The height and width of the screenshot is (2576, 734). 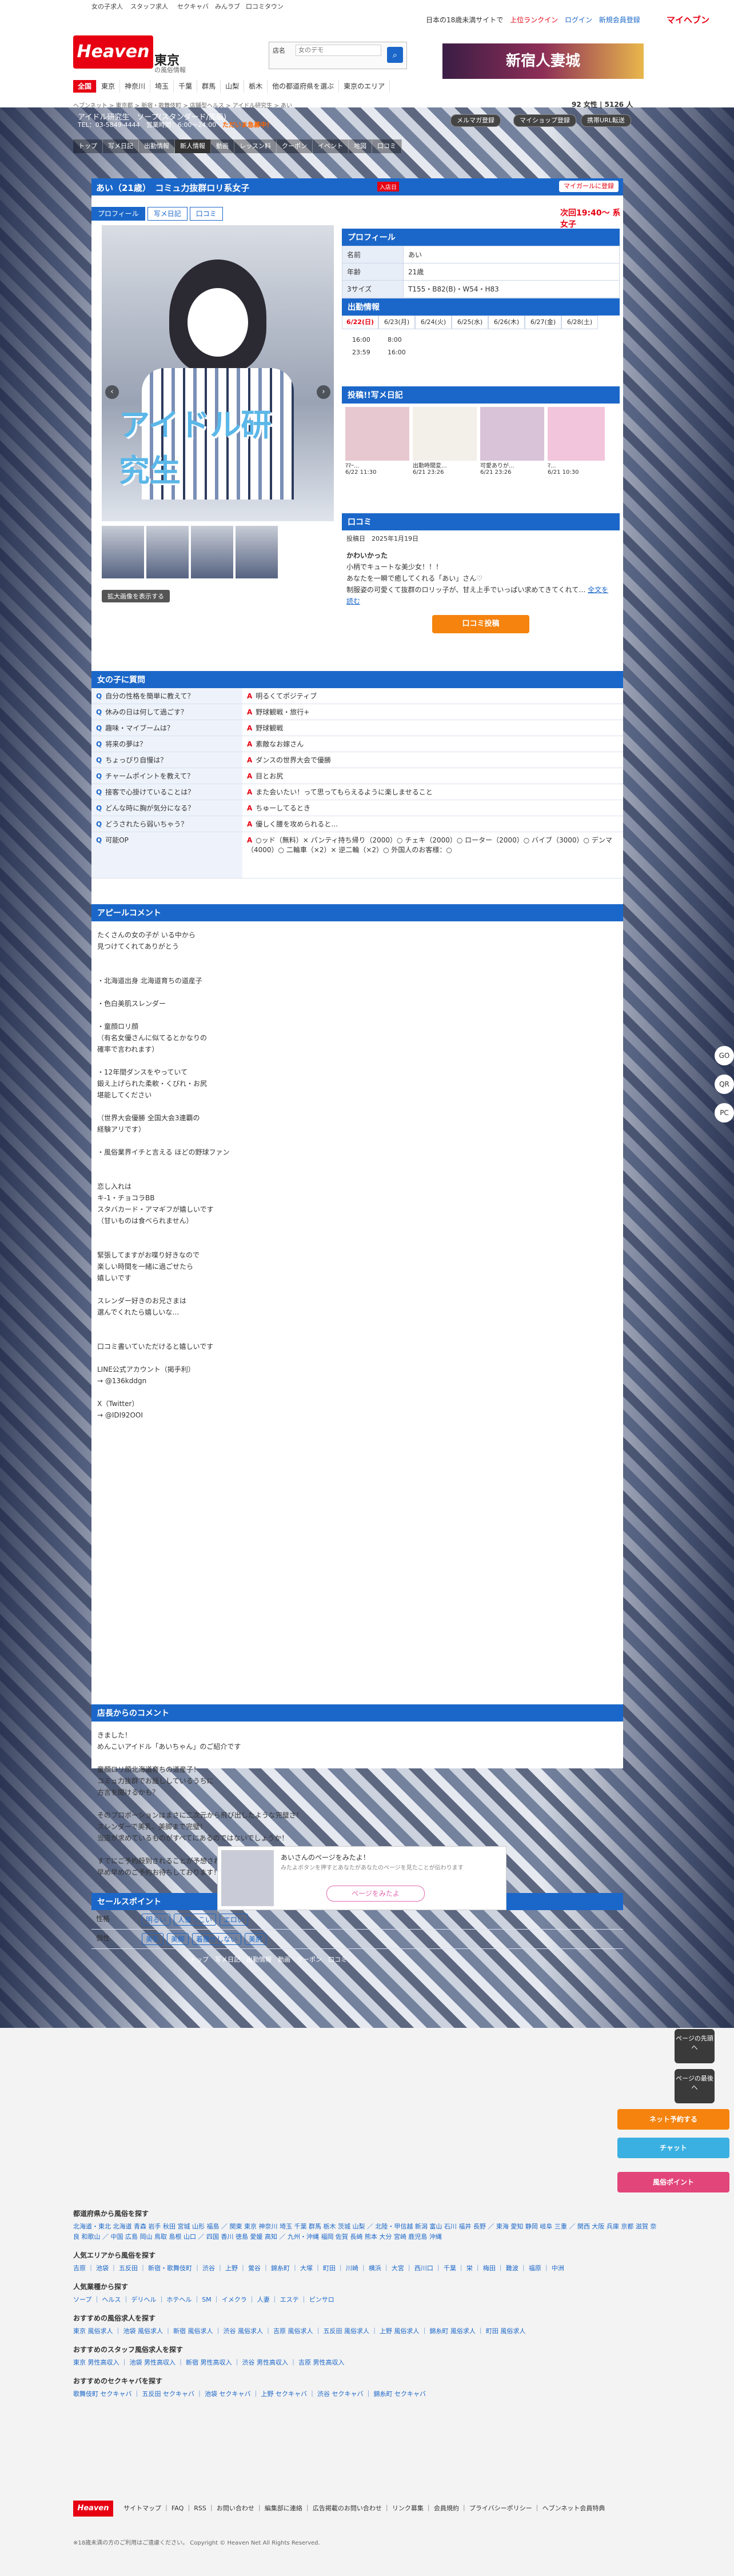 What do you see at coordinates (217, 1939) in the screenshot?
I see `sales-tag: 着痩せしない` at bounding box center [217, 1939].